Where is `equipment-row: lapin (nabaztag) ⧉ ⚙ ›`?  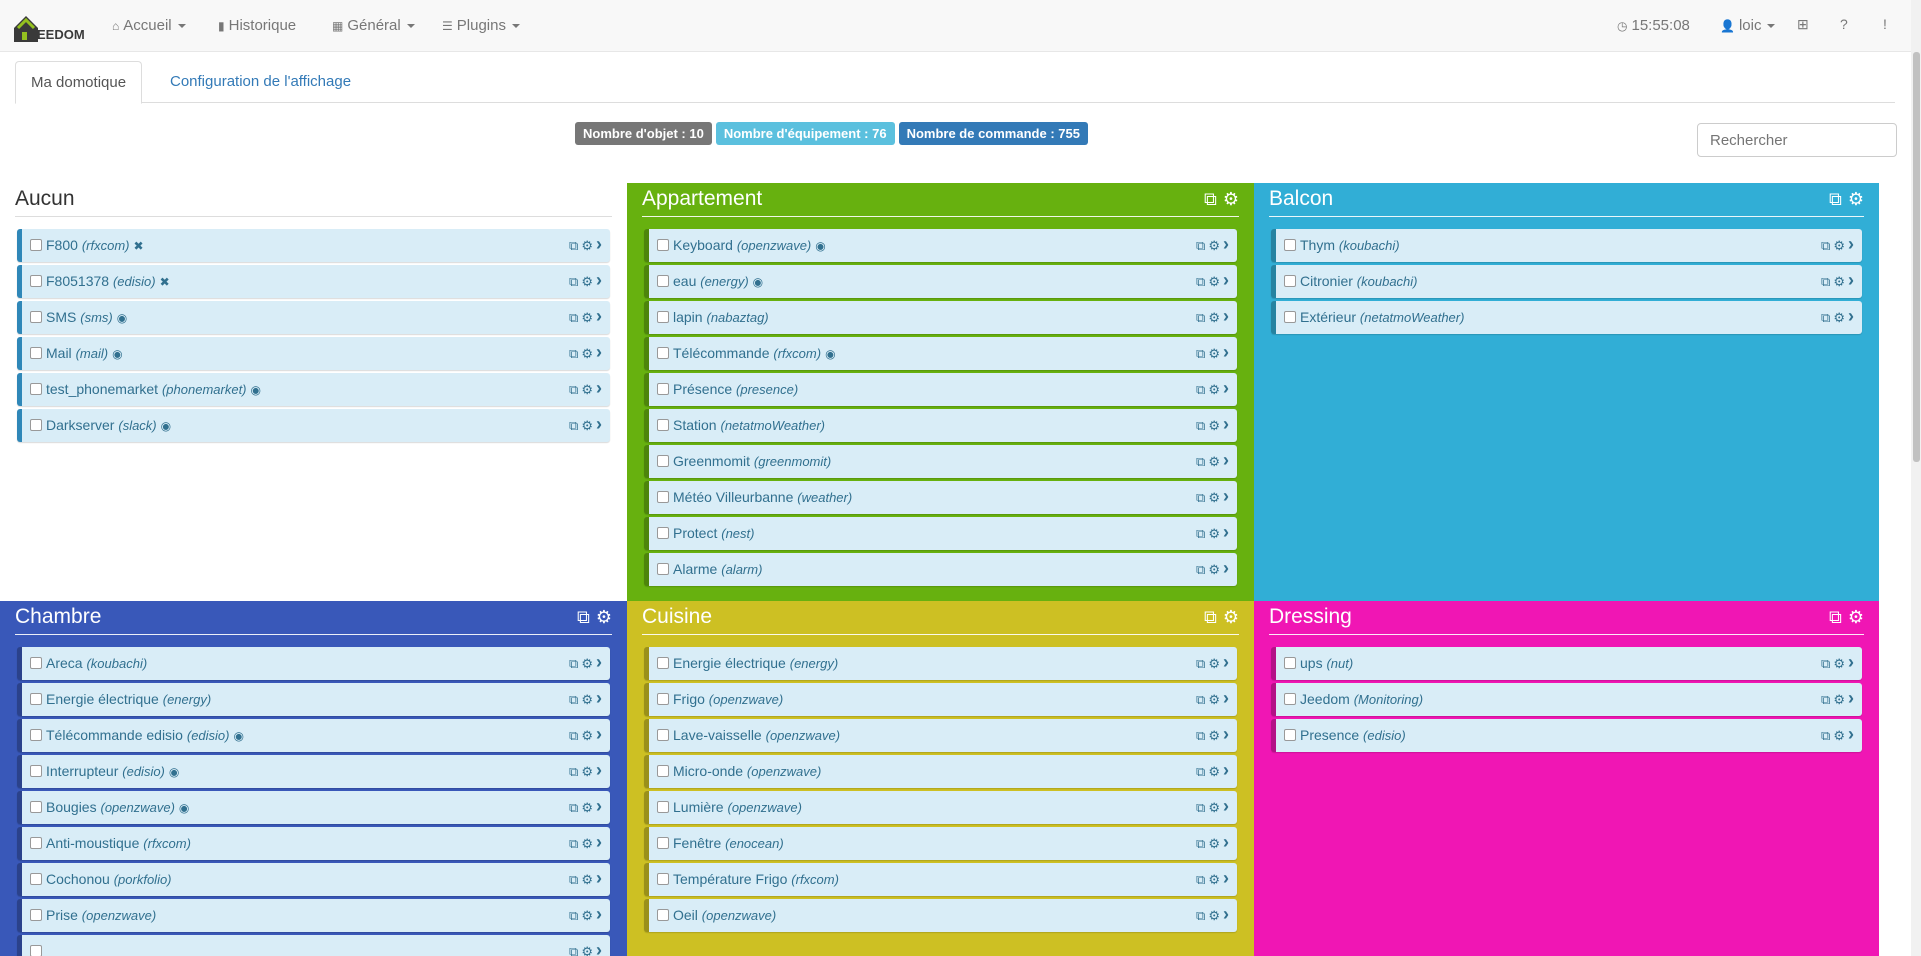
equipment-row: lapin (nabaztag) ⧉ ⚙ › is located at coordinates (940, 317).